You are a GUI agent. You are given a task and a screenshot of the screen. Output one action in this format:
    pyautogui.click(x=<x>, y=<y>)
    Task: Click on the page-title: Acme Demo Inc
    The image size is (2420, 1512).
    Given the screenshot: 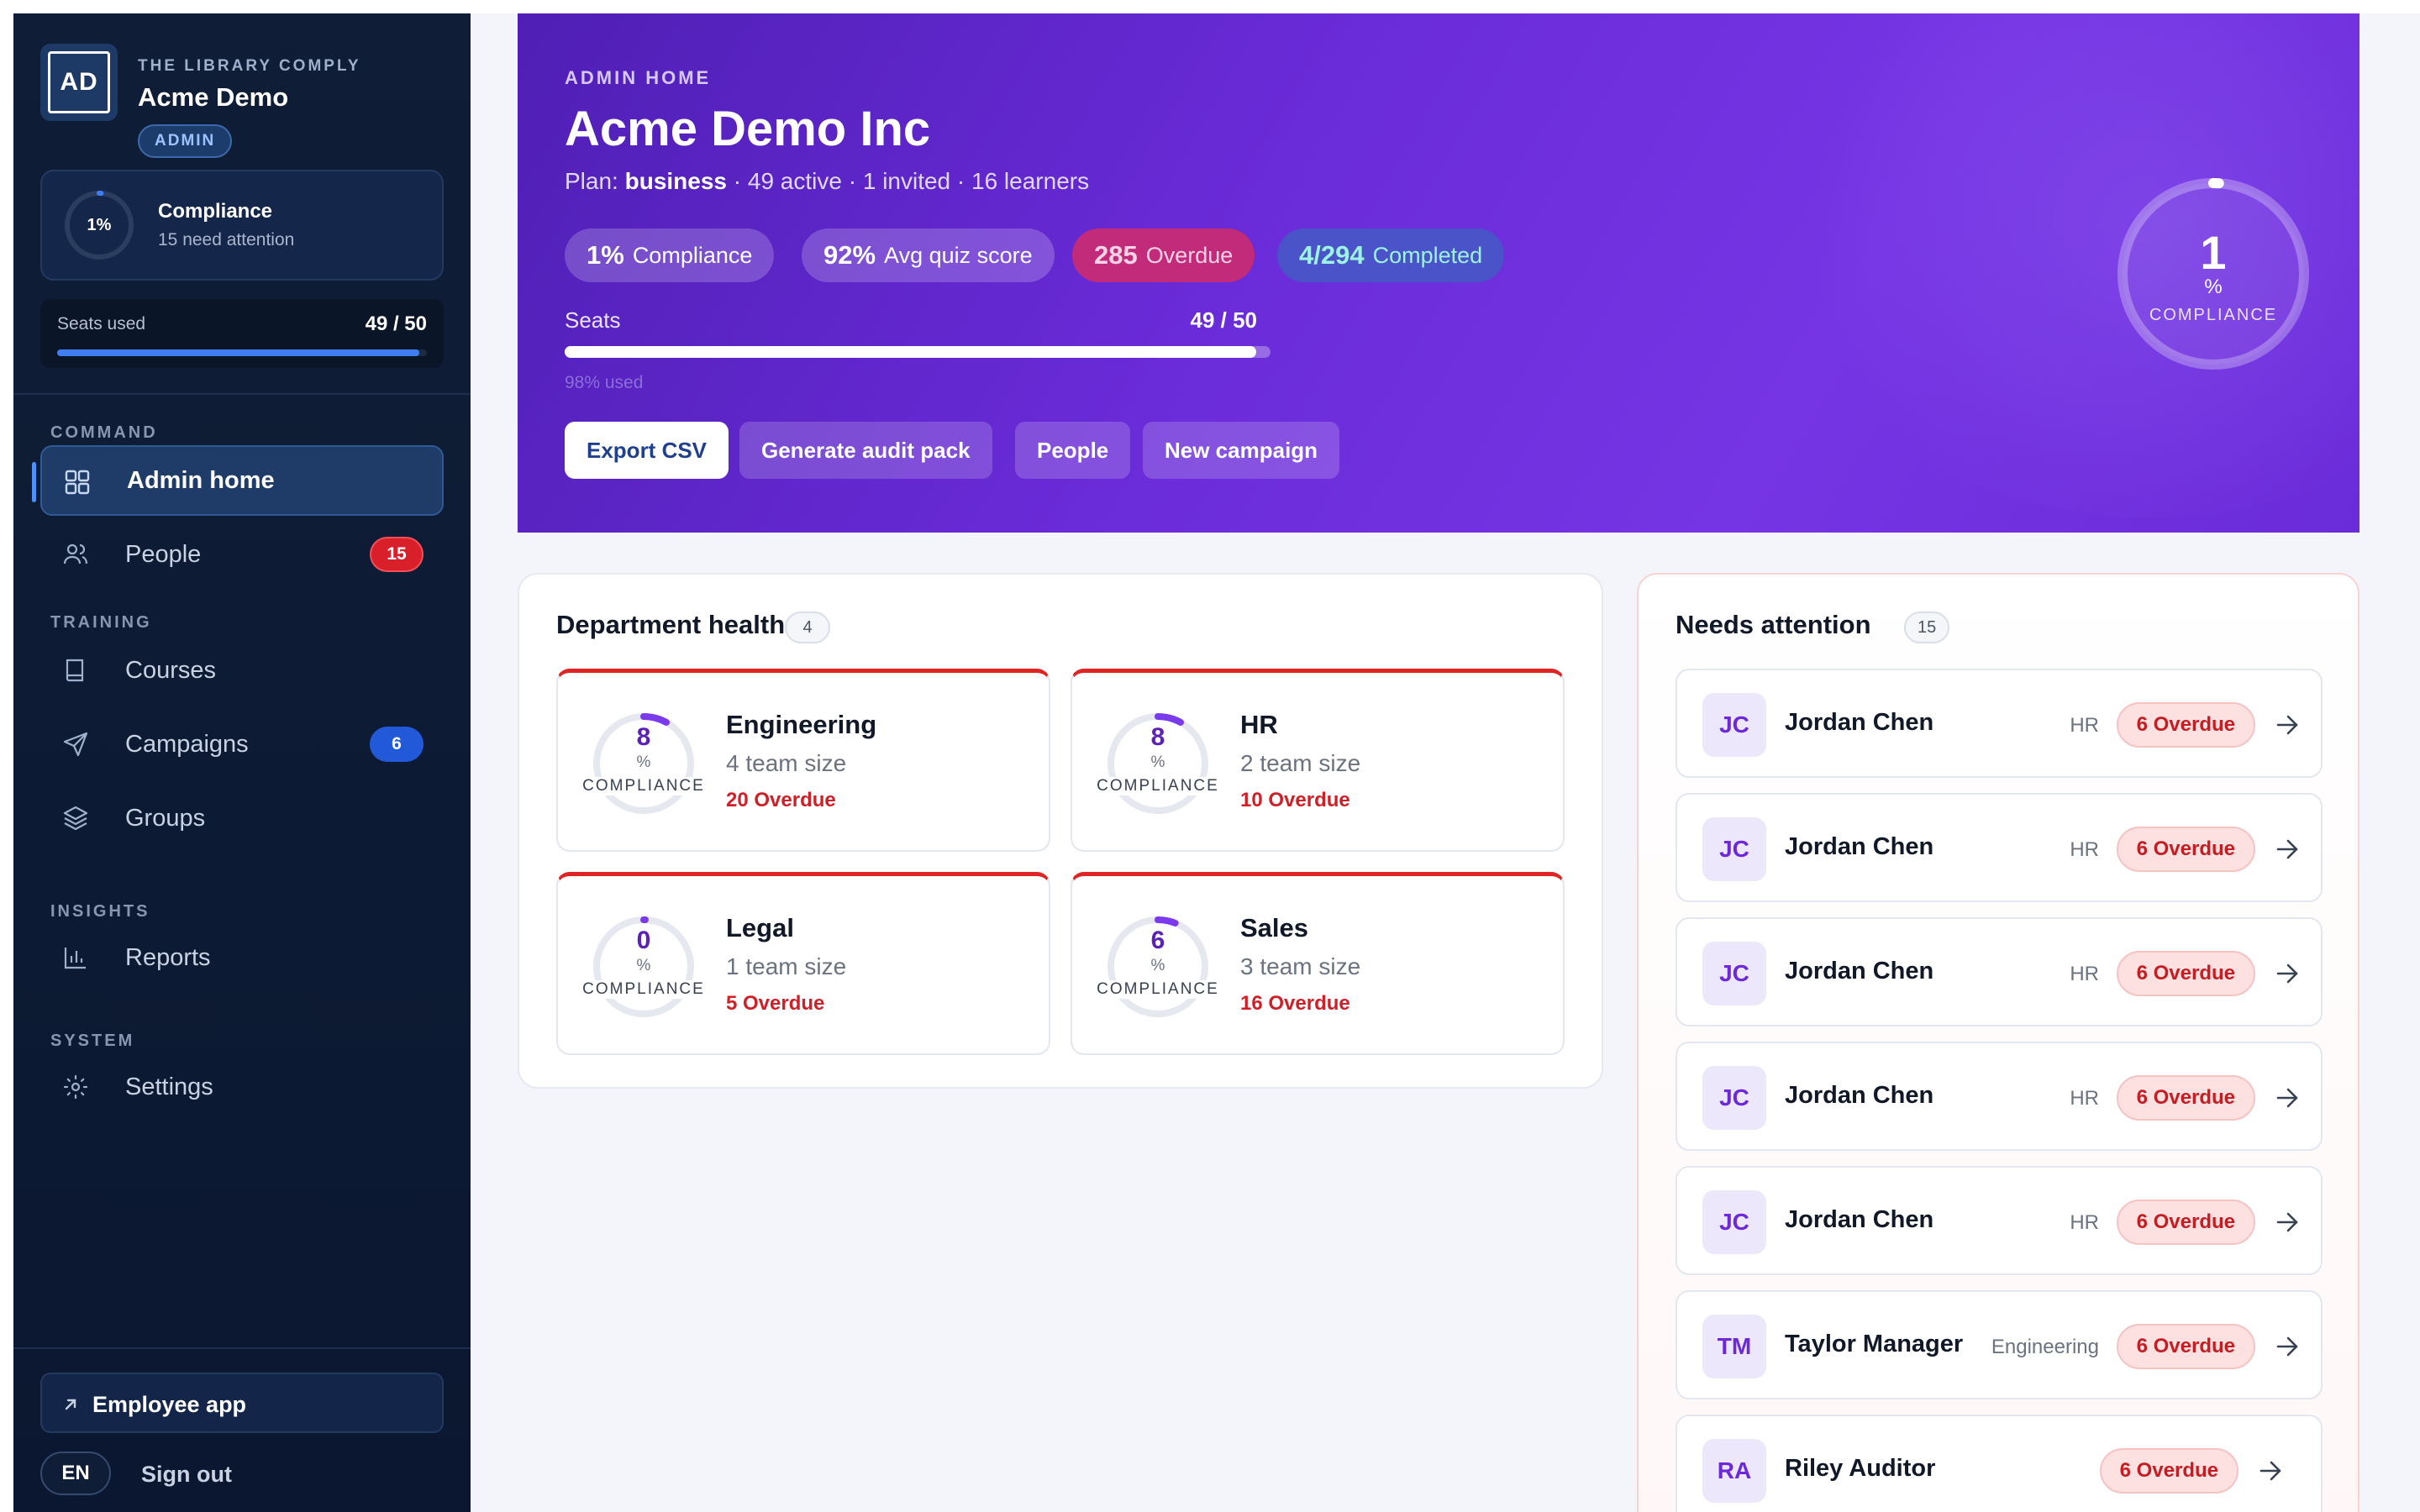 What is the action you would take?
    pyautogui.click(x=748, y=129)
    